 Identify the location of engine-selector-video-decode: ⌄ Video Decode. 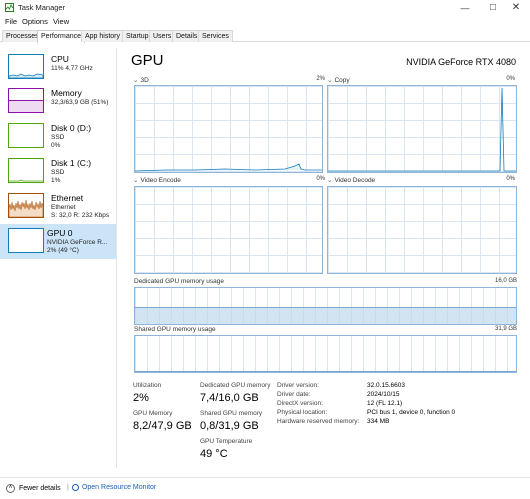
(351, 180).